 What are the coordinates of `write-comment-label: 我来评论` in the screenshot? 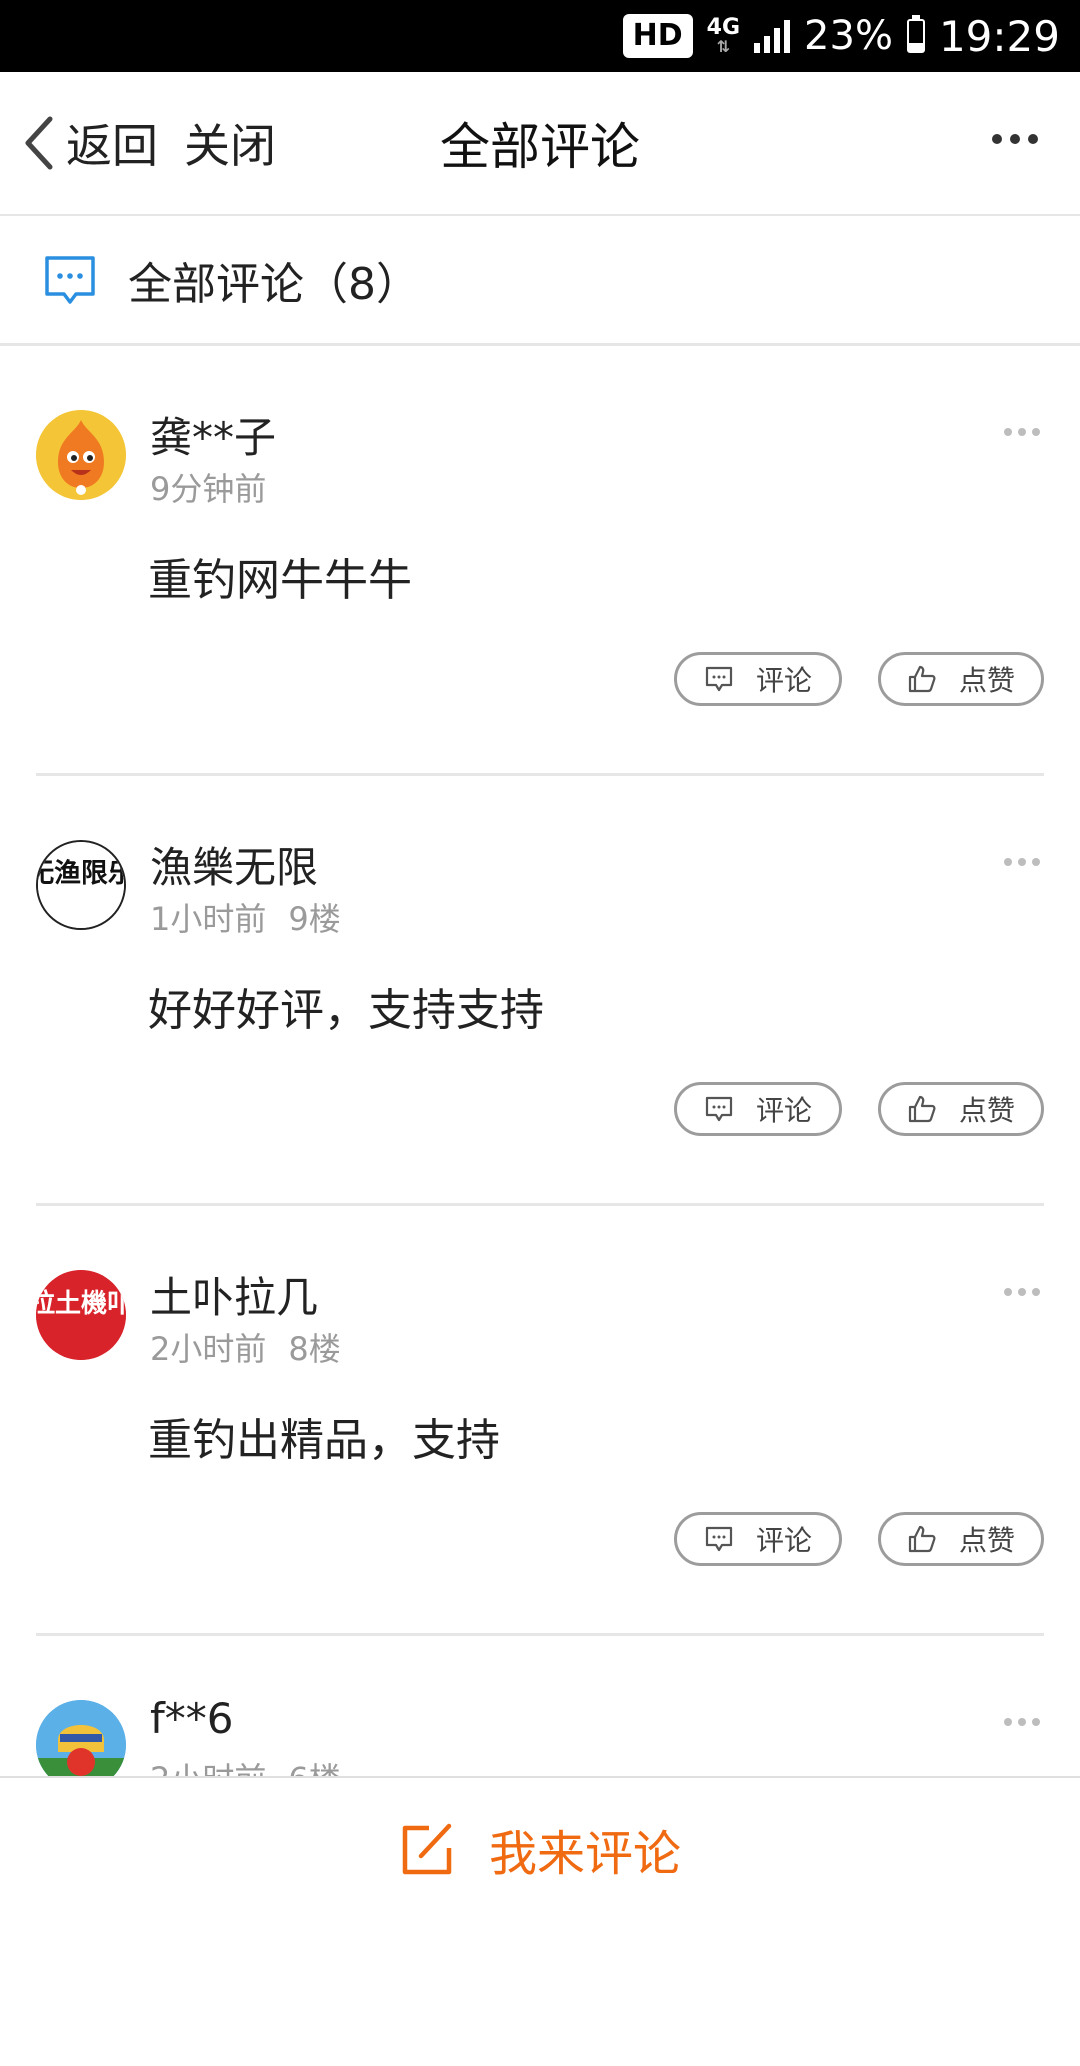 It's located at (584, 1854).